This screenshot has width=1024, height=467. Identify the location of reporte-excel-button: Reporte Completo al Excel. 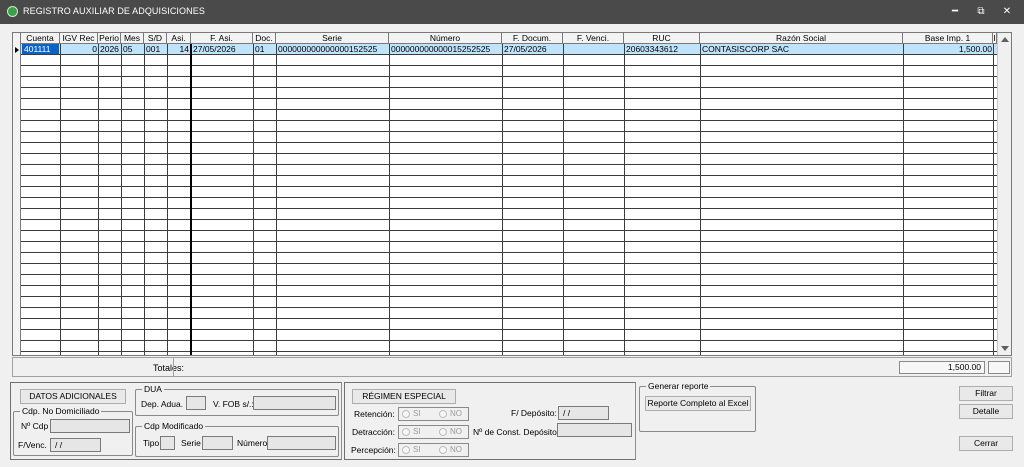
(698, 403).